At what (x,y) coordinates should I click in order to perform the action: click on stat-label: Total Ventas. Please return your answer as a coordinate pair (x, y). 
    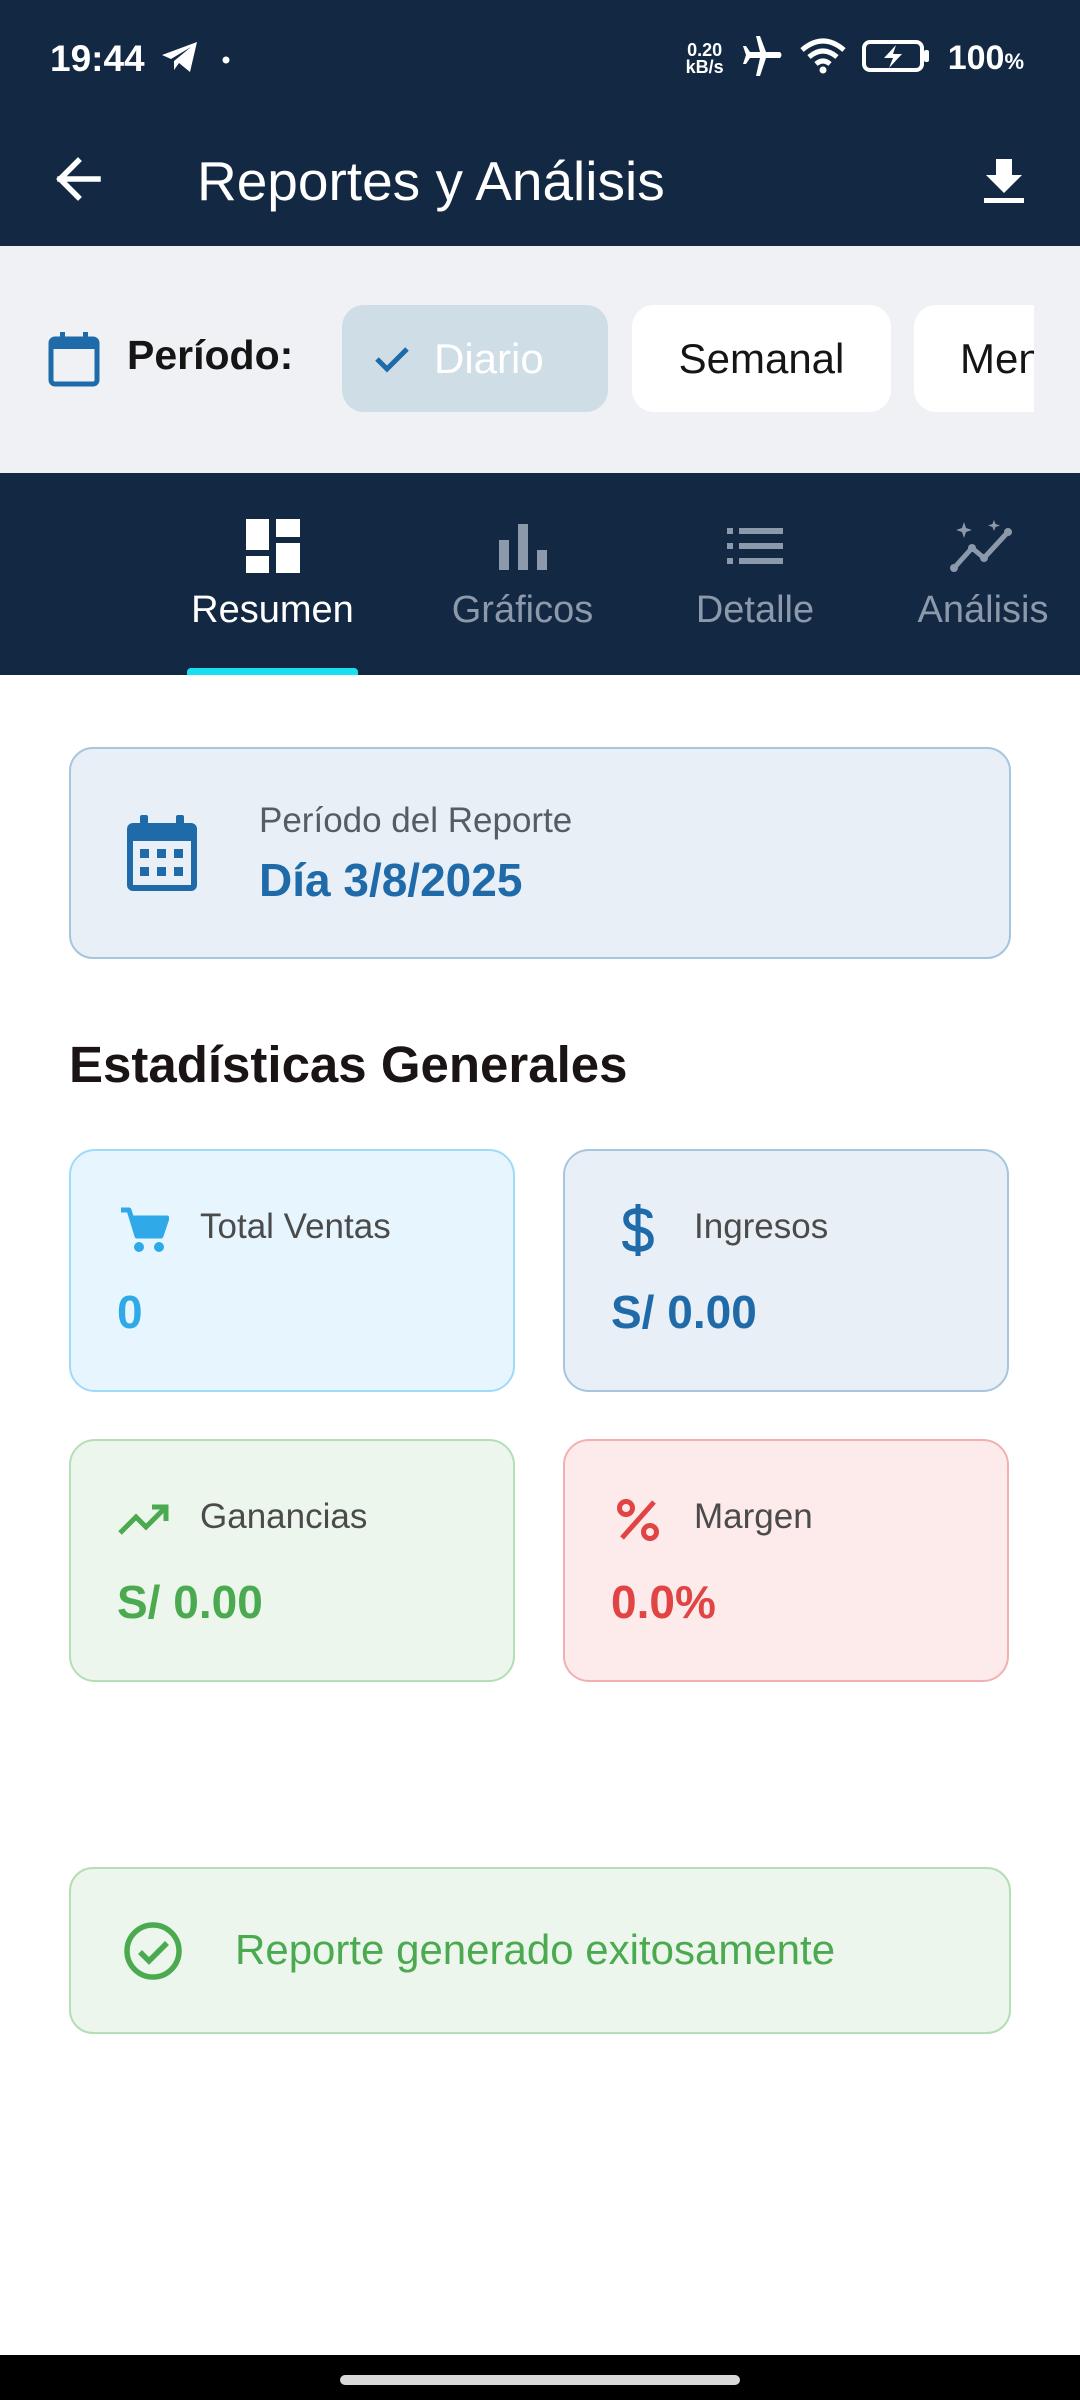
    Looking at the image, I should click on (295, 1226).